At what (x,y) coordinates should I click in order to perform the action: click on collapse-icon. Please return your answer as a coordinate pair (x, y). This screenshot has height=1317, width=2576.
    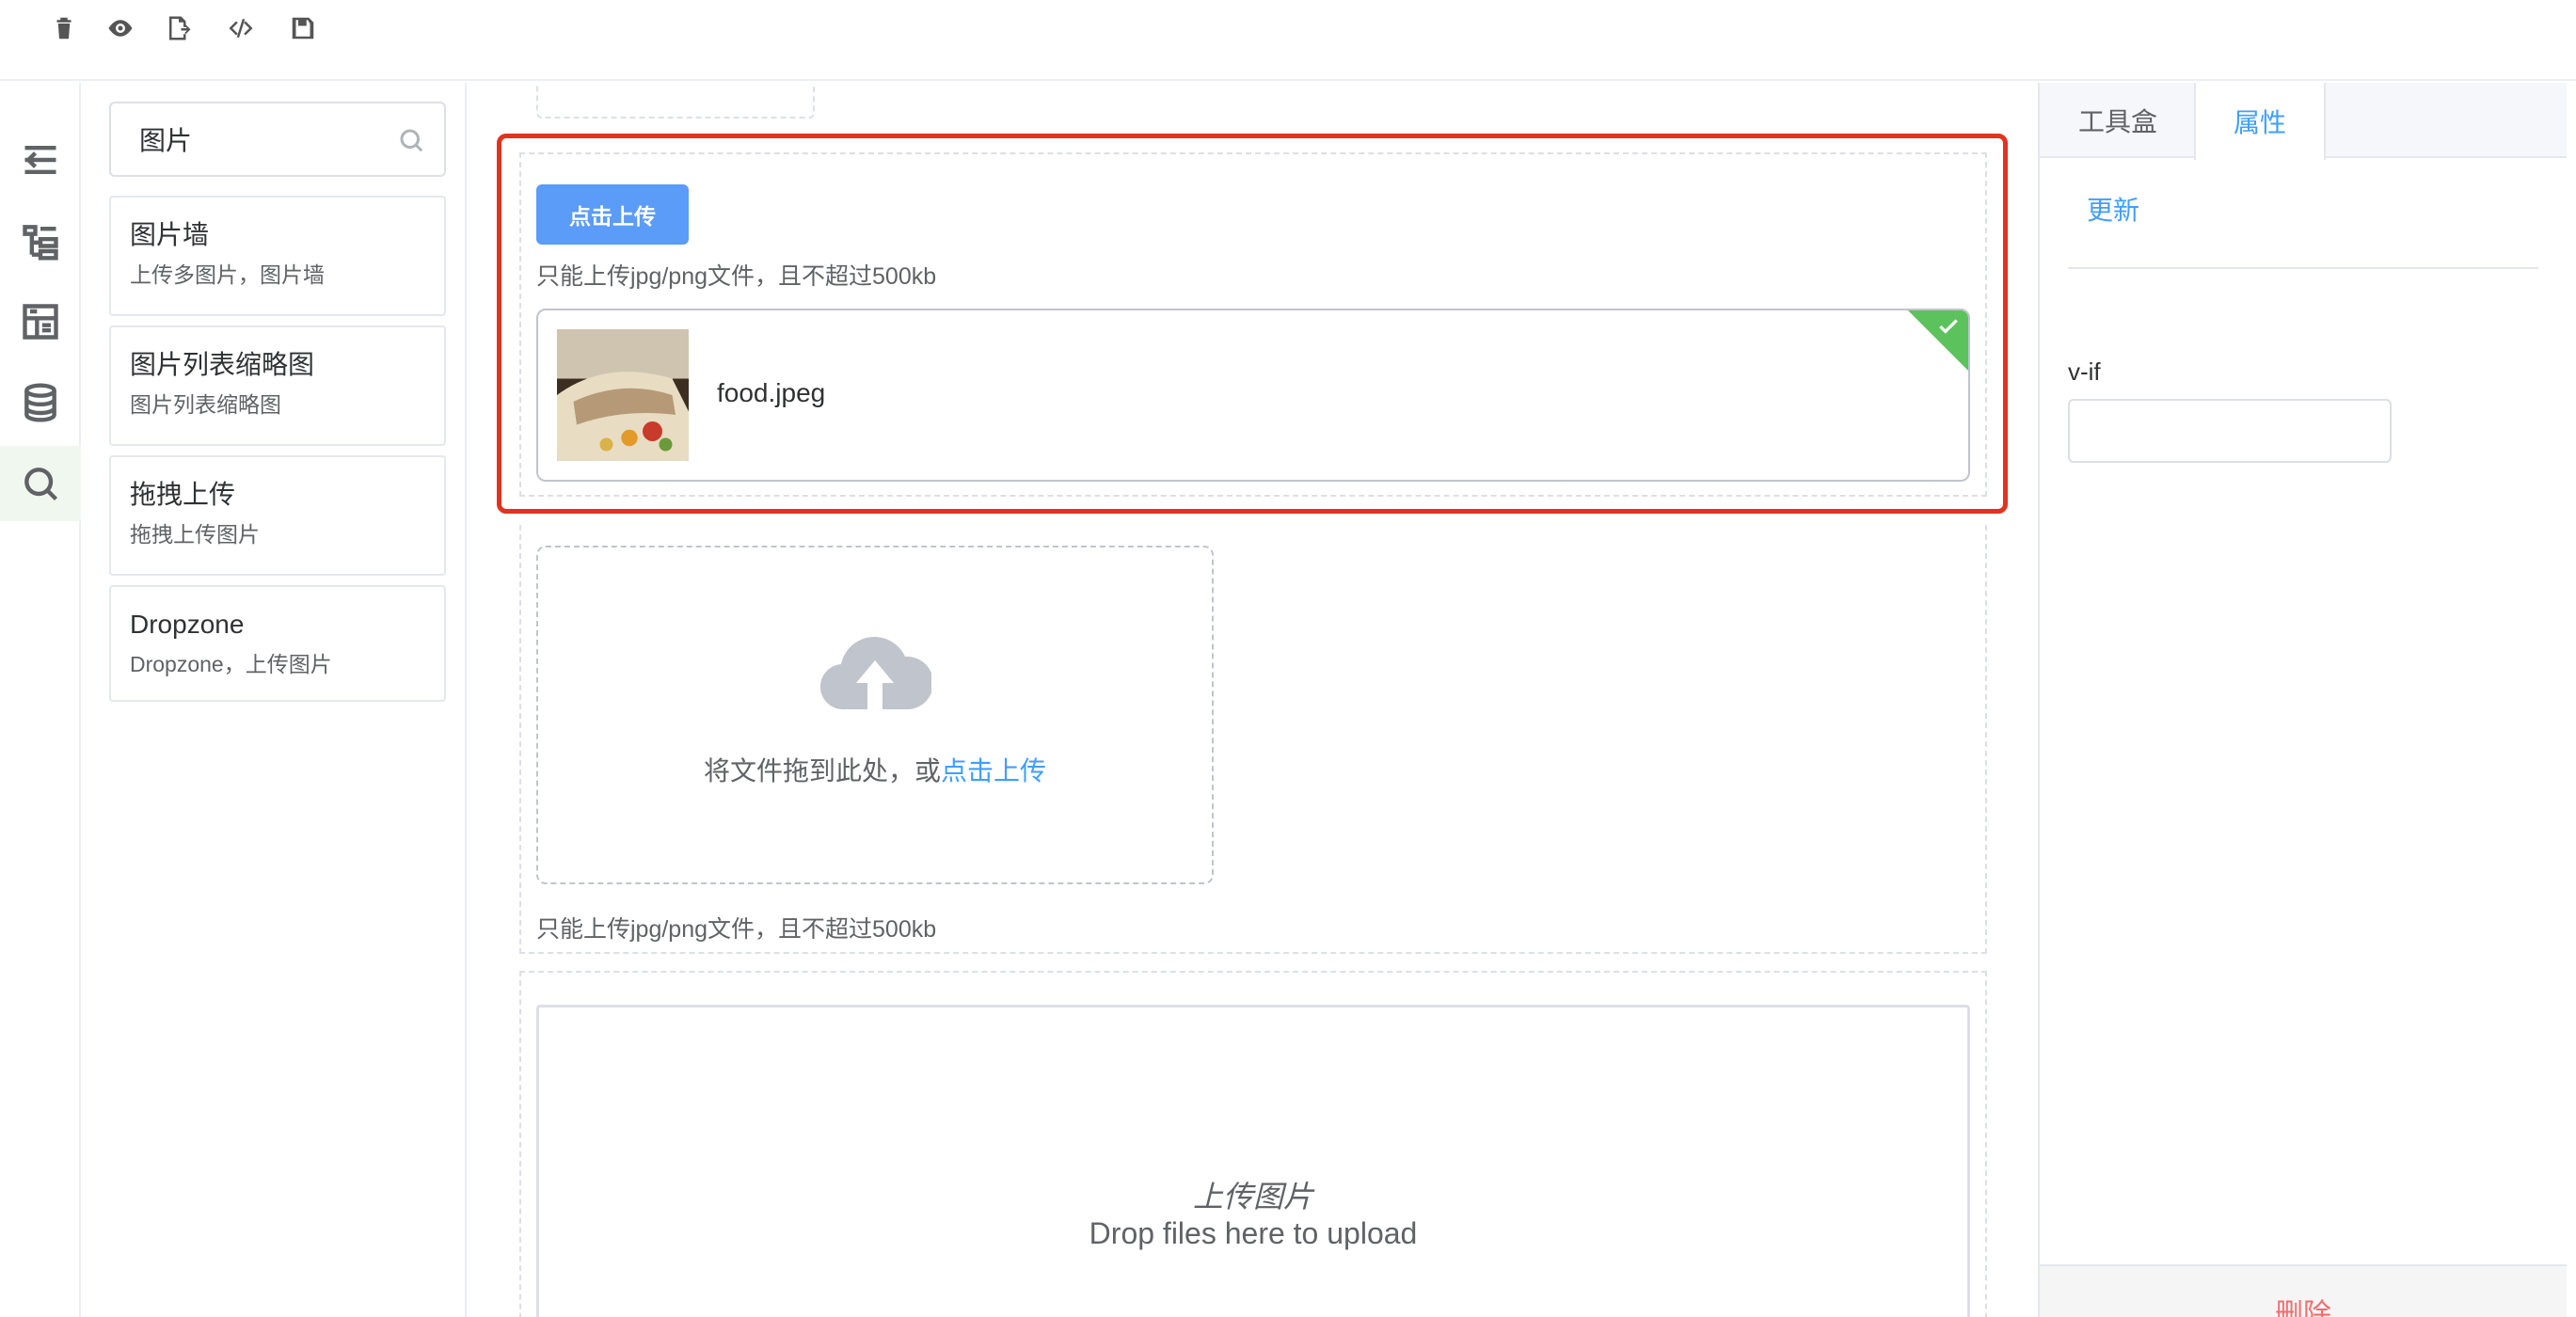
    Looking at the image, I should click on (40, 160).